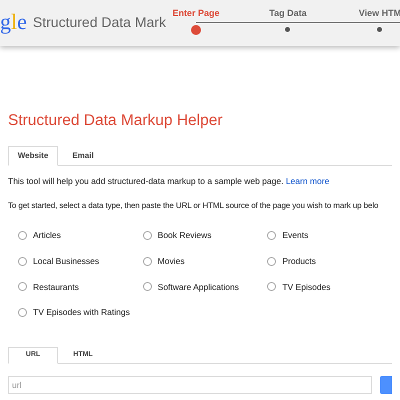  Describe the element at coordinates (66, 261) in the screenshot. I see `radio-label: Local Businesses` at that location.